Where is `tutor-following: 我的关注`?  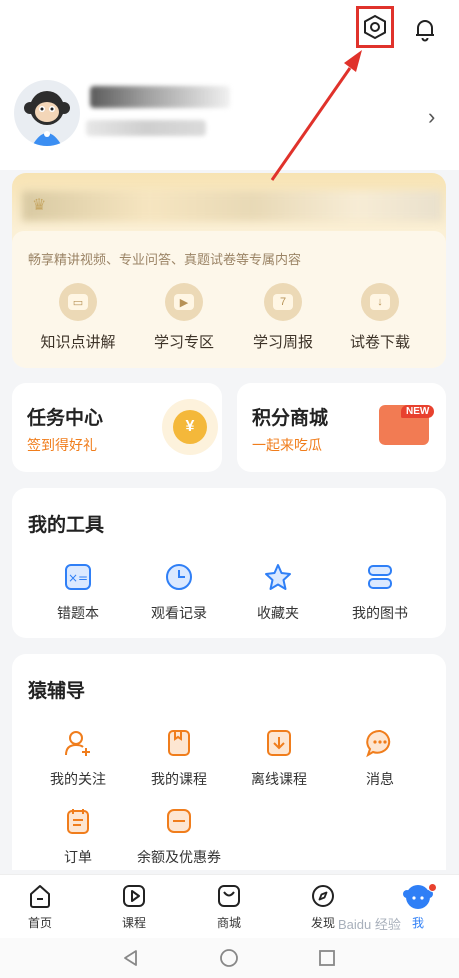
tutor-following: 我的关注 is located at coordinates (78, 757).